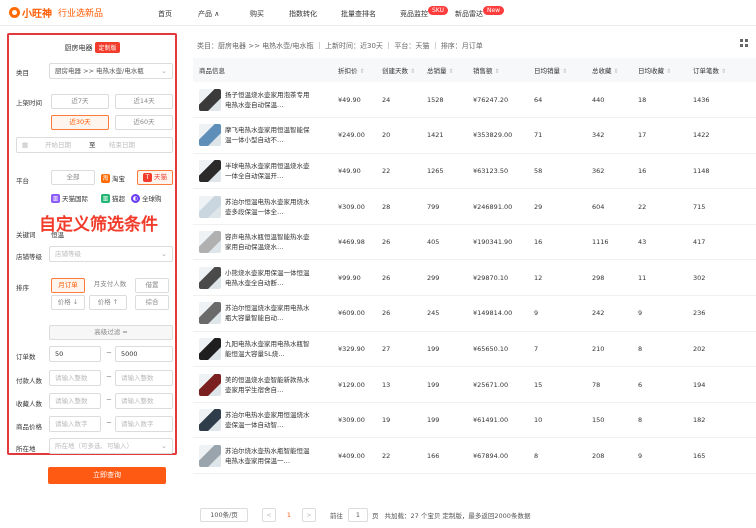 Image resolution: width=756 pixels, height=528 pixels. Describe the element at coordinates (113, 198) in the screenshot. I see `platform-maochao: ▥ 猫超` at that location.